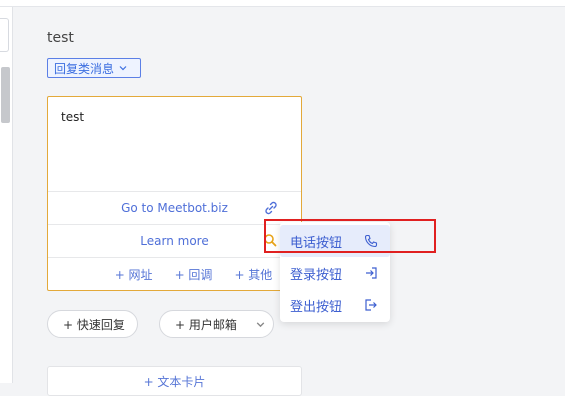  I want to click on phone-button-option: 电话按钮, so click(335, 241).